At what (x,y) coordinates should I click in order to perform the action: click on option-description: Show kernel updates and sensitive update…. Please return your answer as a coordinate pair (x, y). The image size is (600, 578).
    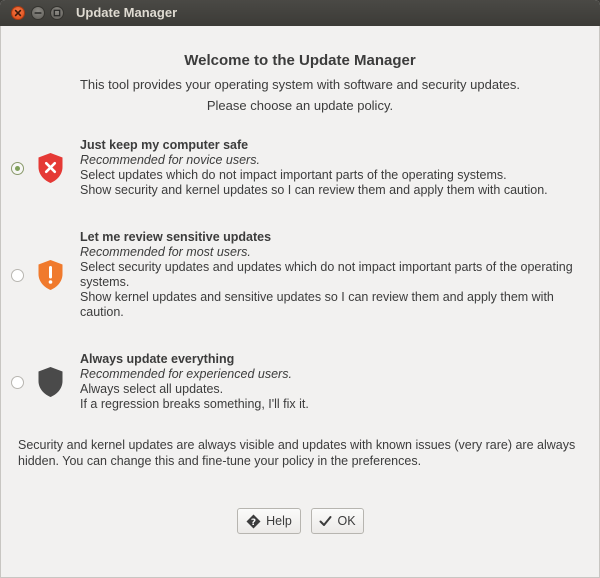
    Looking at the image, I should click on (317, 304).